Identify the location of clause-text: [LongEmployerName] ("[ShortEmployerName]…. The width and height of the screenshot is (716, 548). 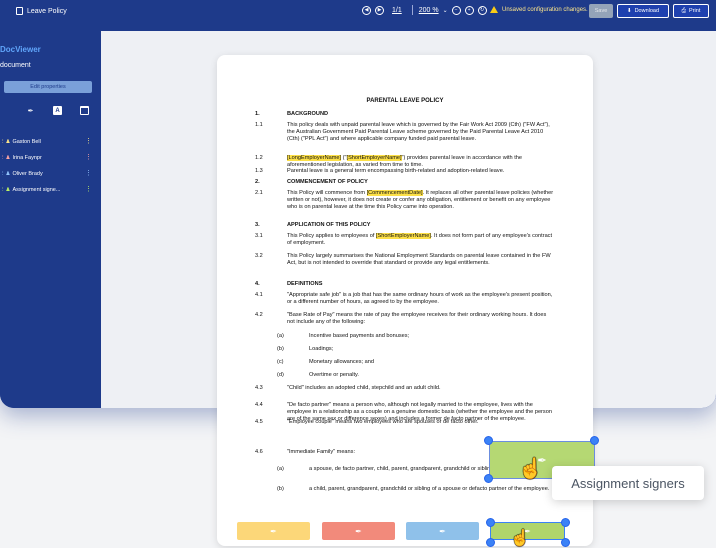
(405, 161).